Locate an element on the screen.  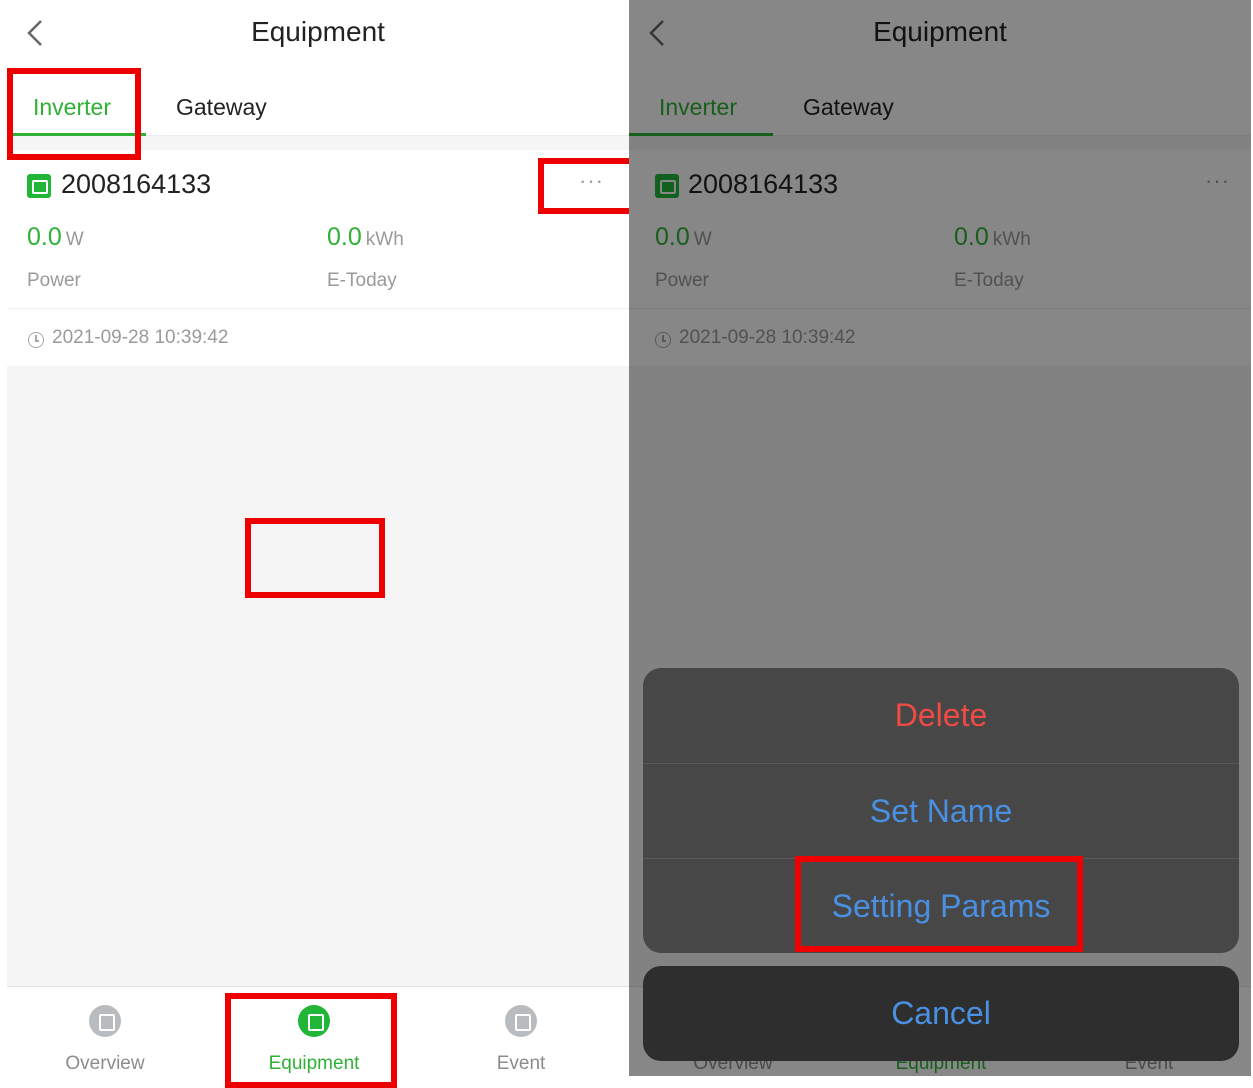
delete-action: Delete is located at coordinates (941, 715).